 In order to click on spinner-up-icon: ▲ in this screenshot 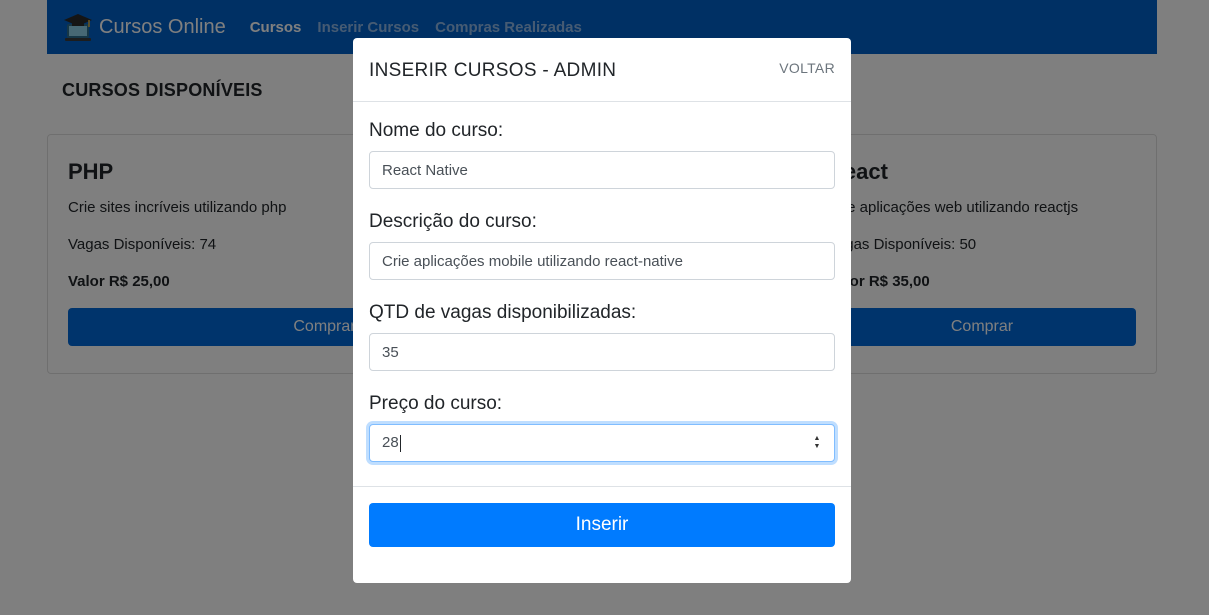, I will do `click(817, 439)`.